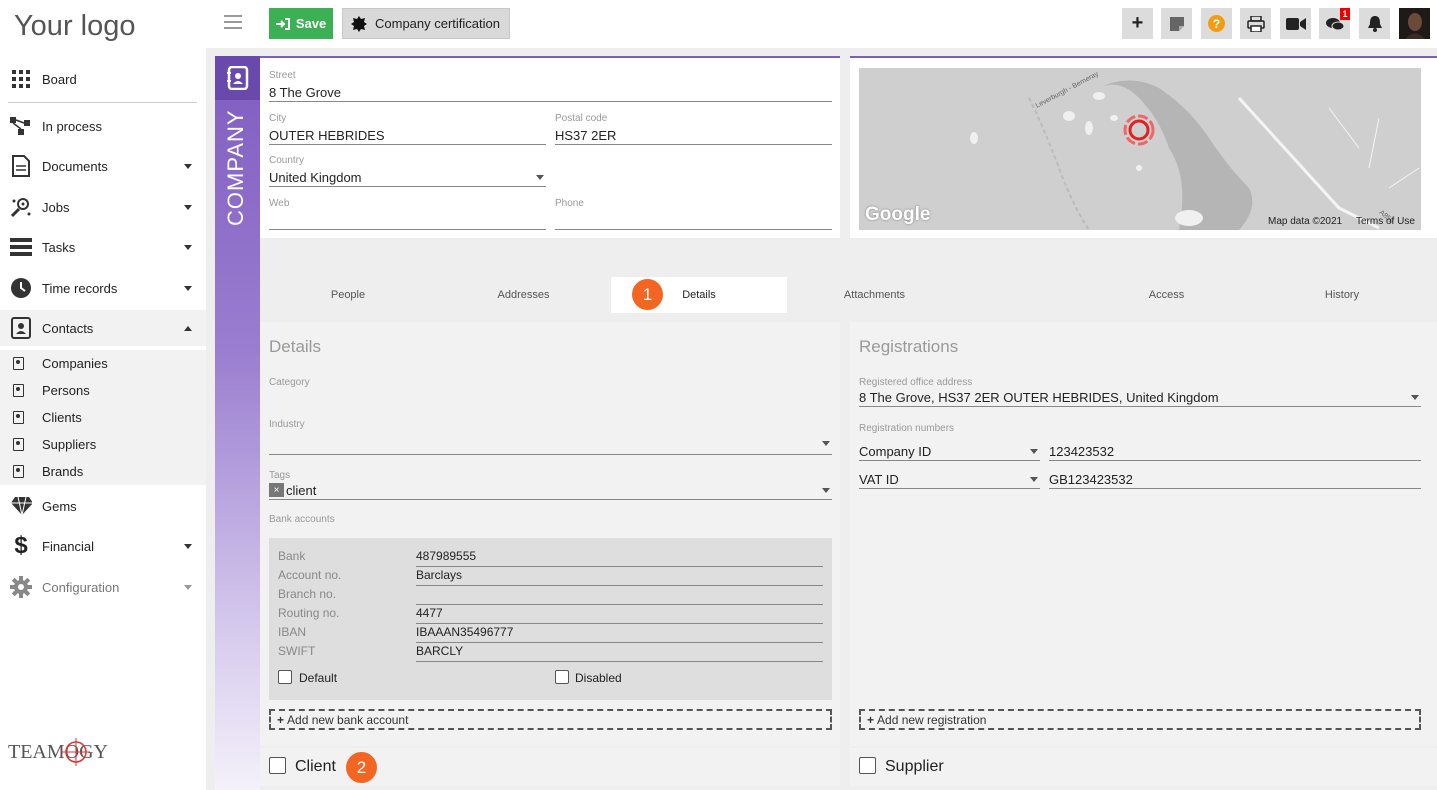 The height and width of the screenshot is (790, 1437). Describe the element at coordinates (550, 652) in the screenshot. I see `bank-row-swift: SWIFT BARCLY` at that location.